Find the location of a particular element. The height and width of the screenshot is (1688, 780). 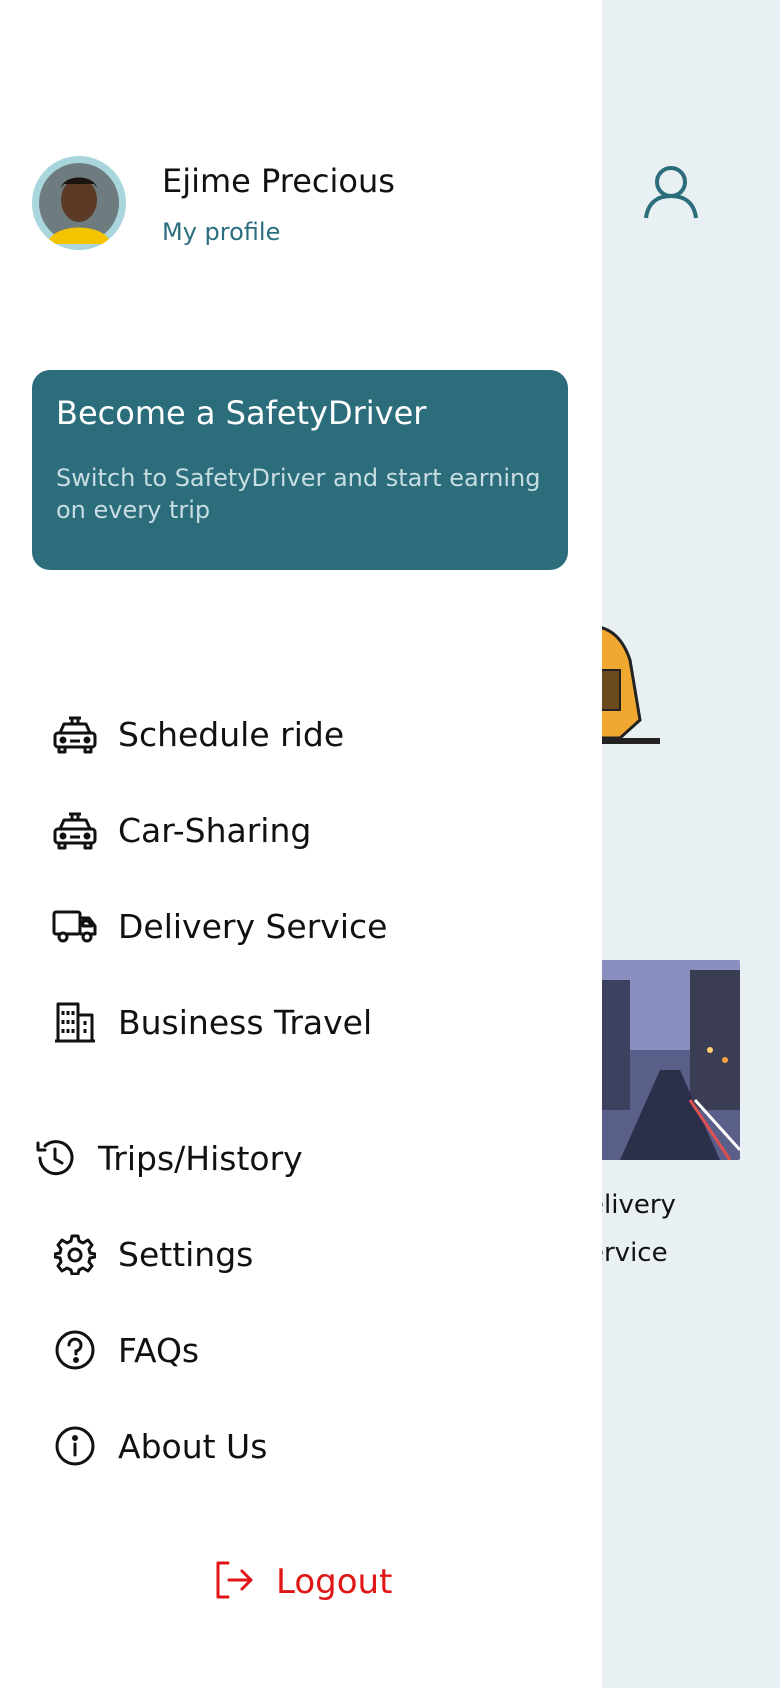

promo-title: Become a SafetyDriver is located at coordinates (241, 413).